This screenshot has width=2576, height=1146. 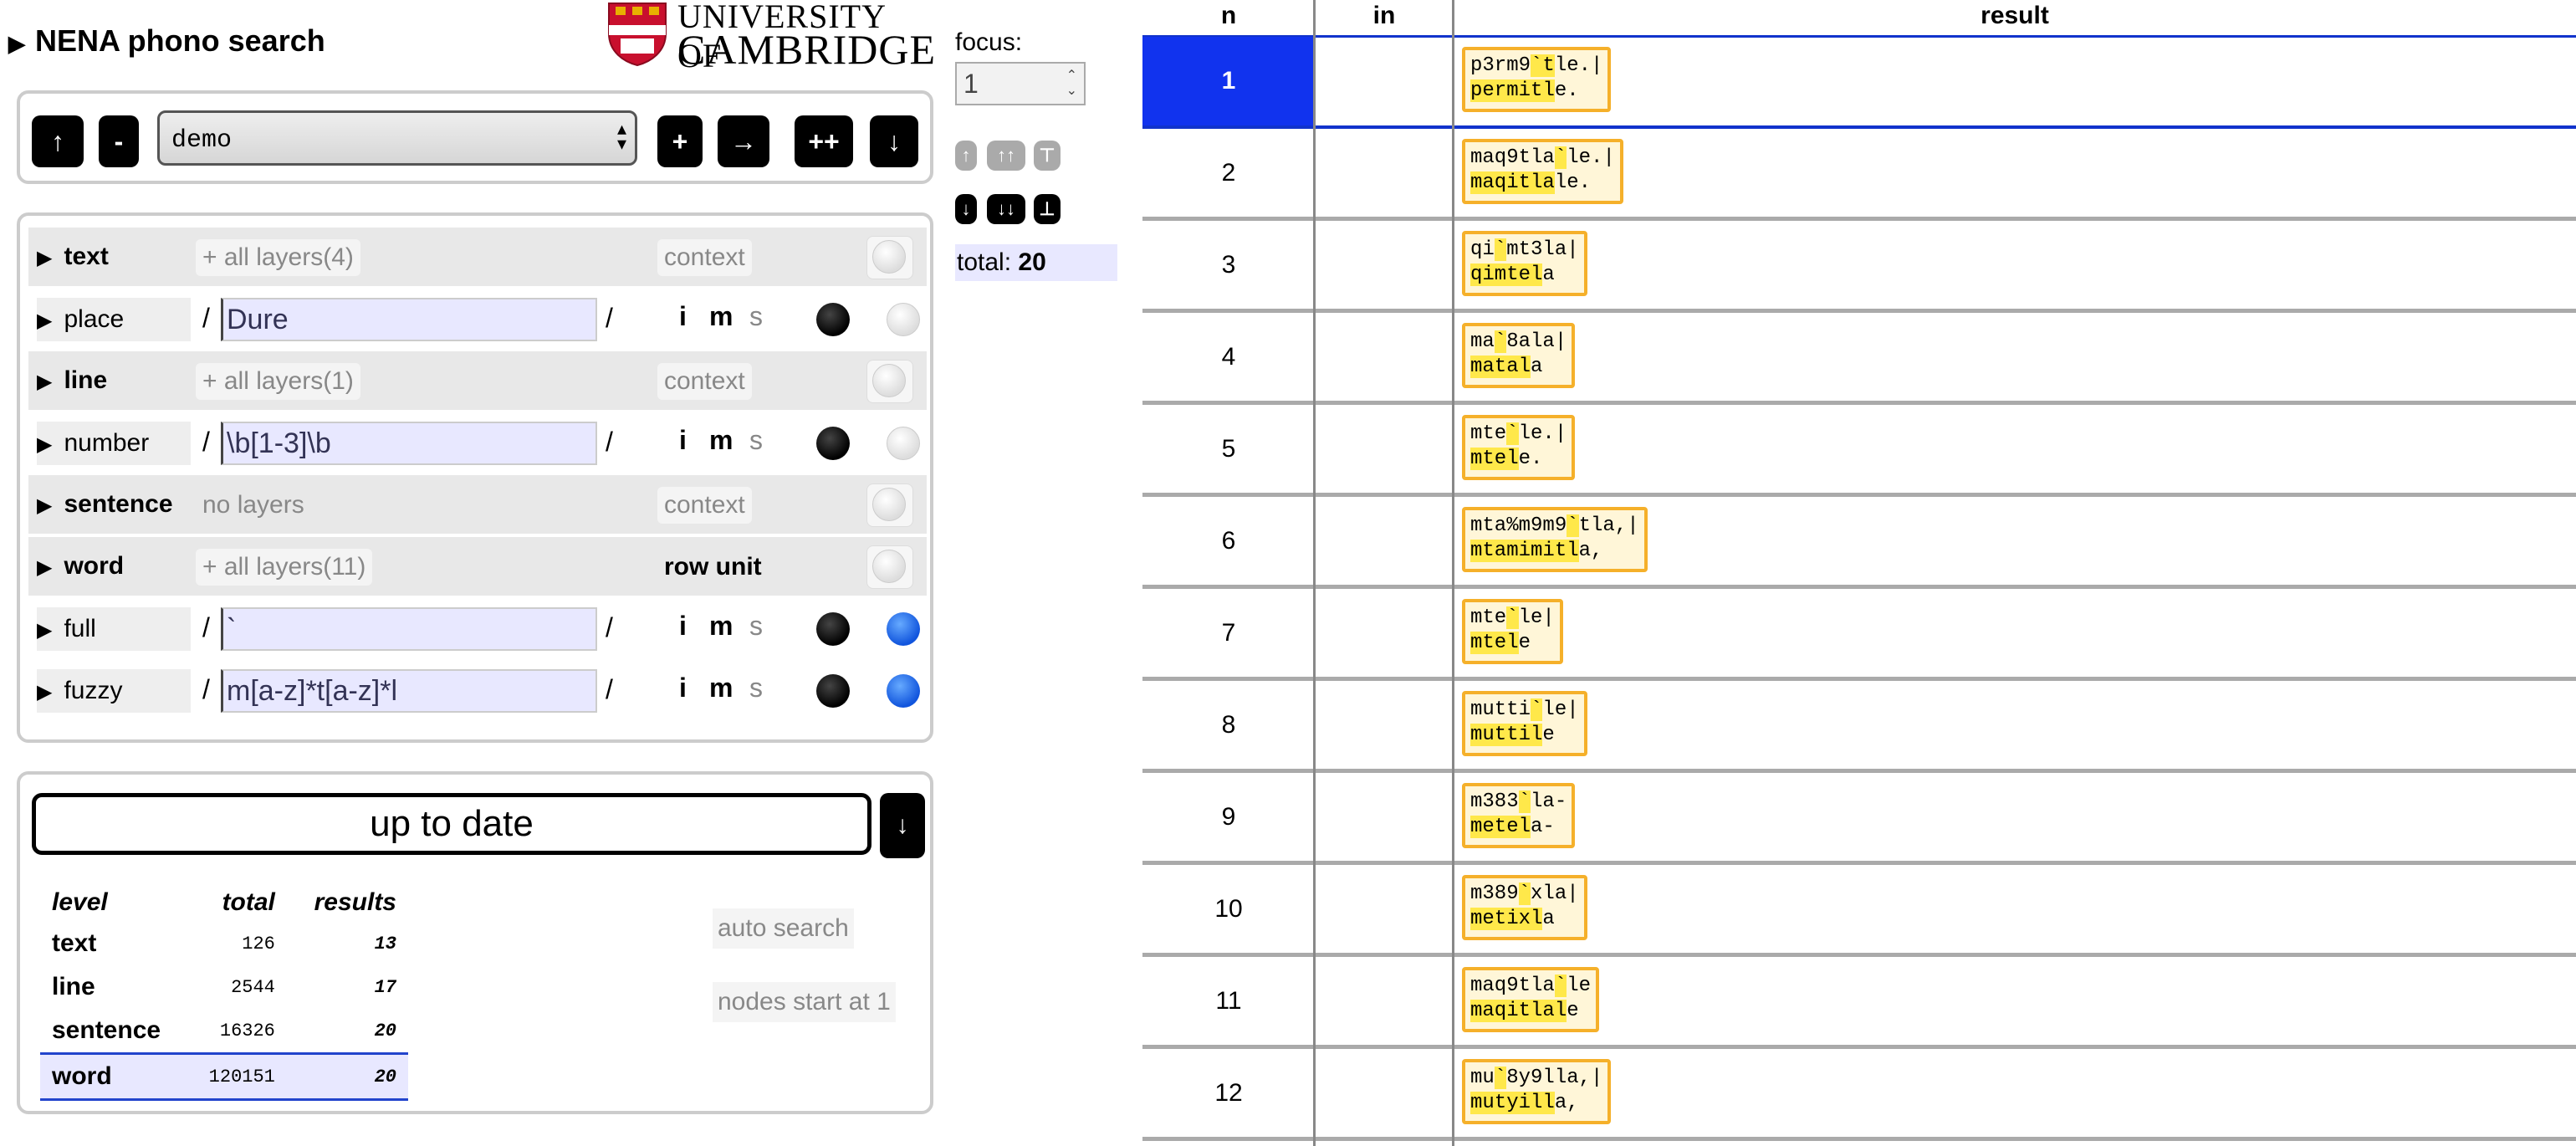 What do you see at coordinates (1859, 1003) in the screenshot?
I see `result-row: 11 maq9tla`le maqitlale` at bounding box center [1859, 1003].